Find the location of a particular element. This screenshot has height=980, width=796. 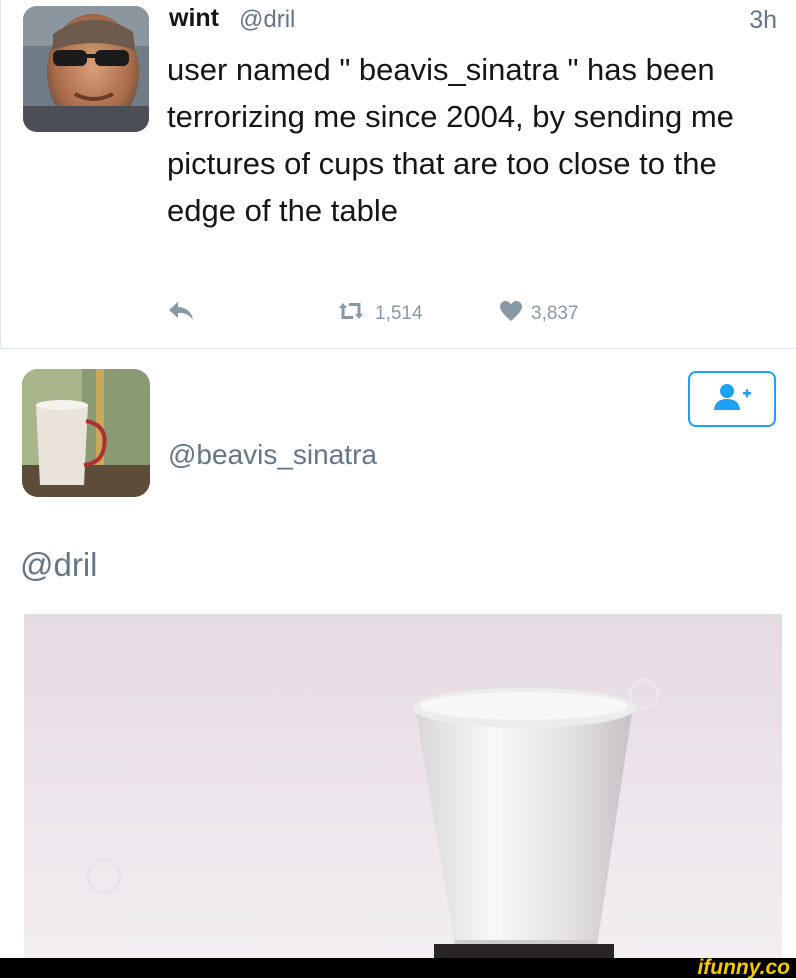

author-avatar is located at coordinates (86, 69).